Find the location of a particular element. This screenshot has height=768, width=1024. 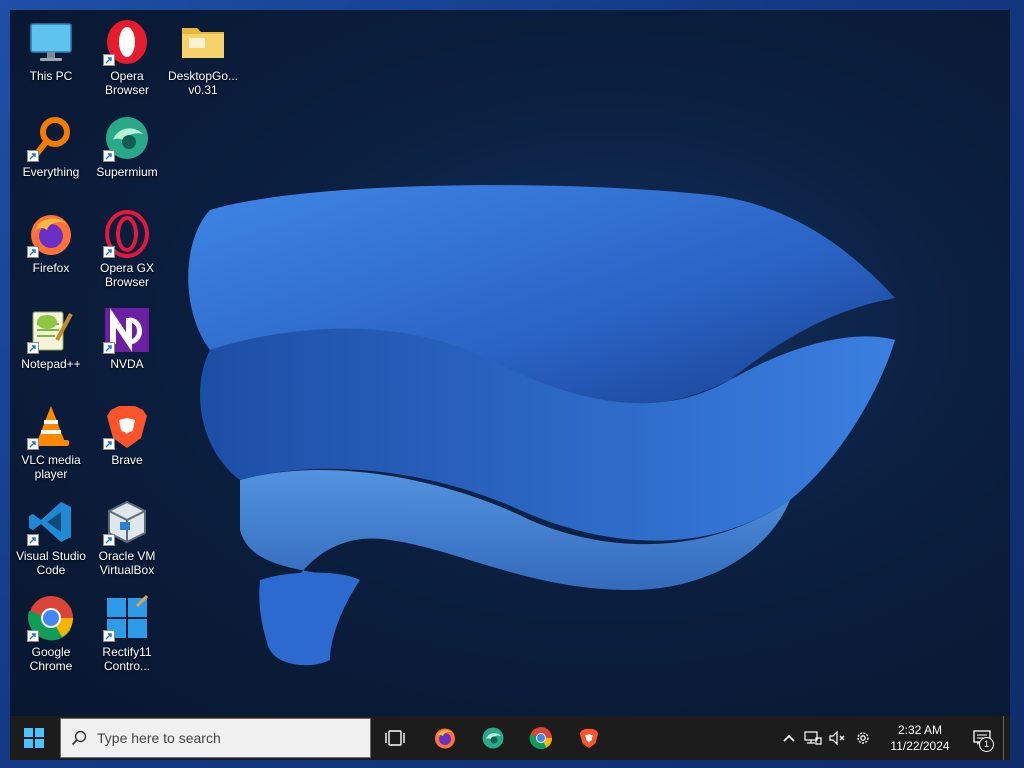

taskbar-pinned-firefox is located at coordinates (445, 738).